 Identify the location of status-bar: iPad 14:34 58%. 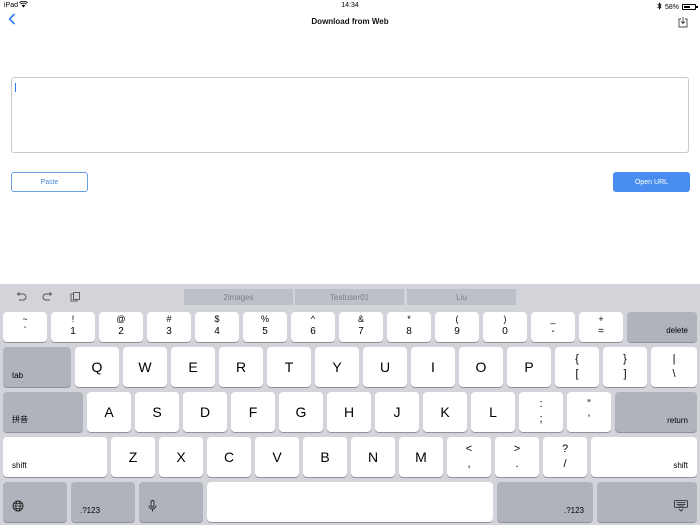
(350, 6).